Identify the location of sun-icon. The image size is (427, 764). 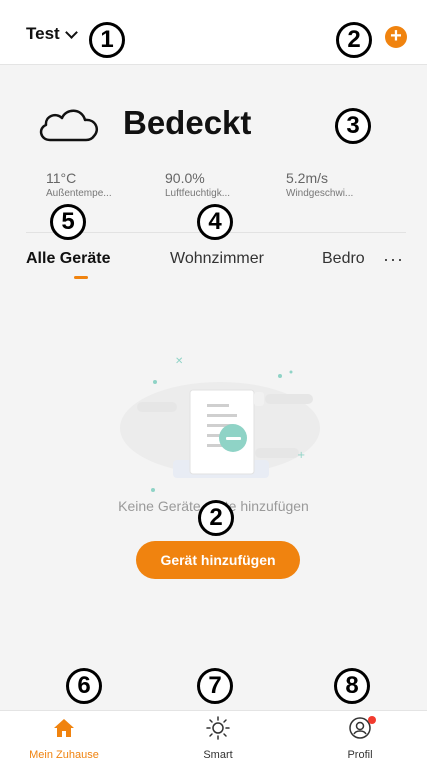
(218, 728).